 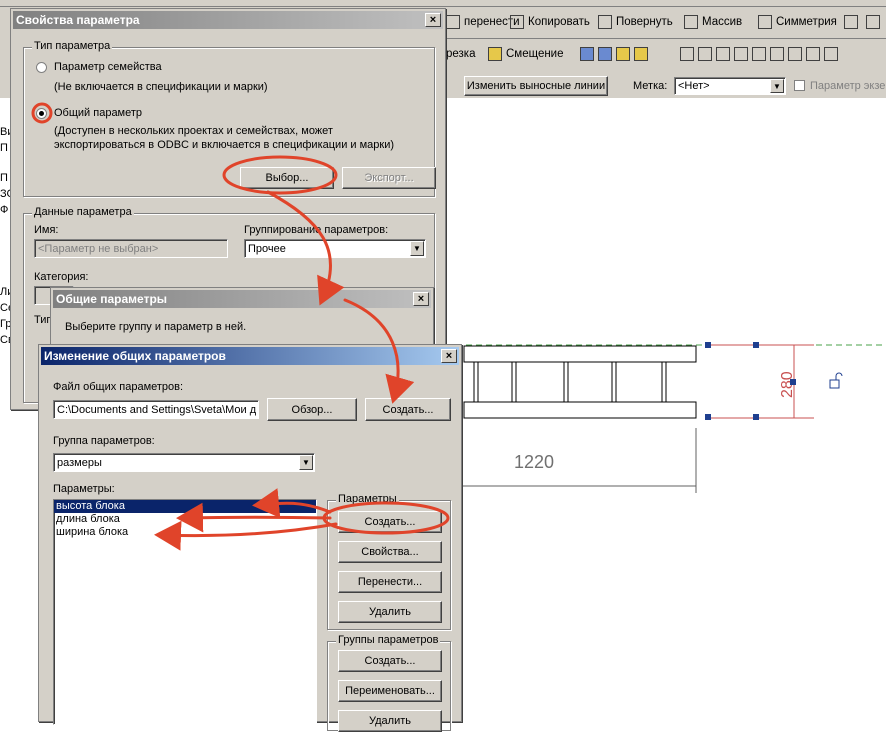 I want to click on array-icon, so click(x=691, y=22).